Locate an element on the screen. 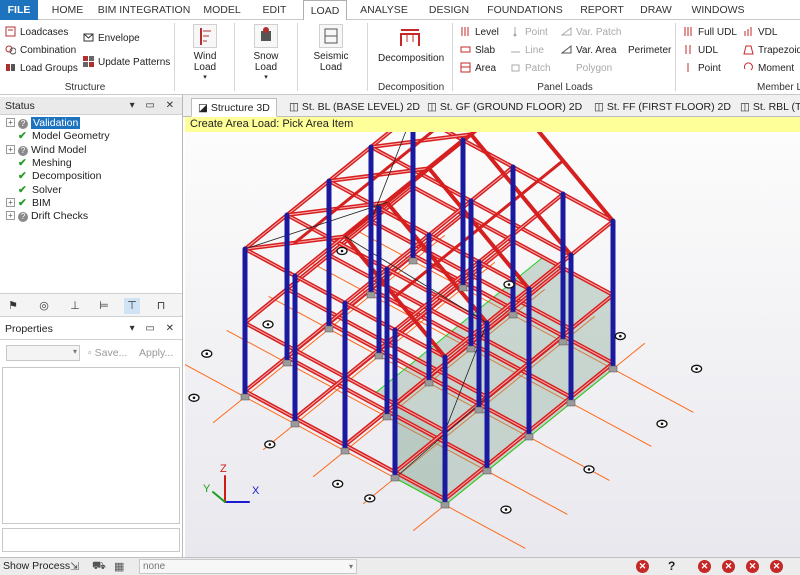 This screenshot has width=800, height=575. point-icon is located at coordinates (515, 31).